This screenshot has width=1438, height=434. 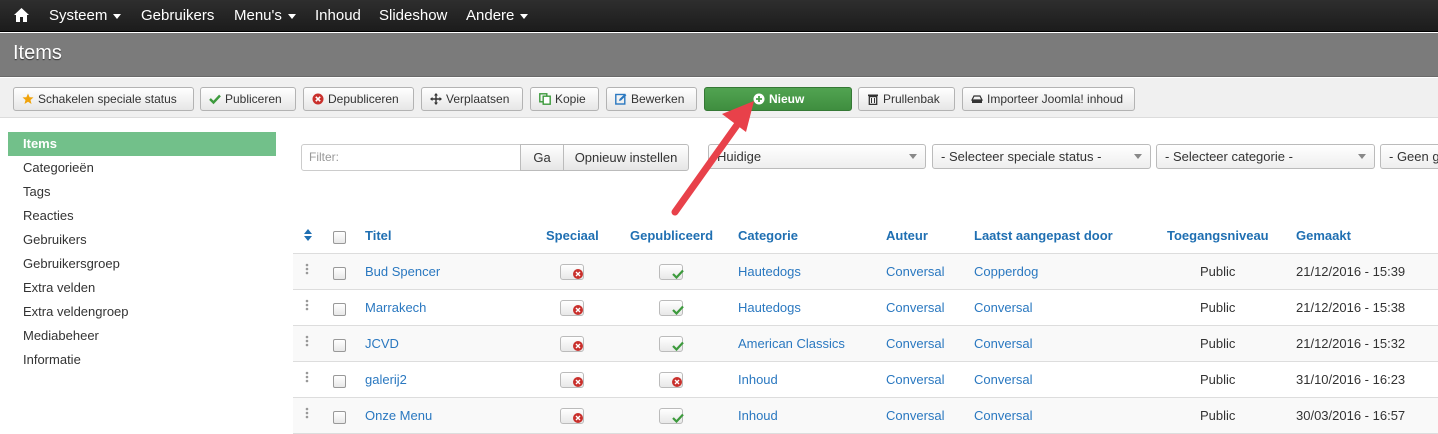 I want to click on nav-systeem: Systeem, so click(x=85, y=16).